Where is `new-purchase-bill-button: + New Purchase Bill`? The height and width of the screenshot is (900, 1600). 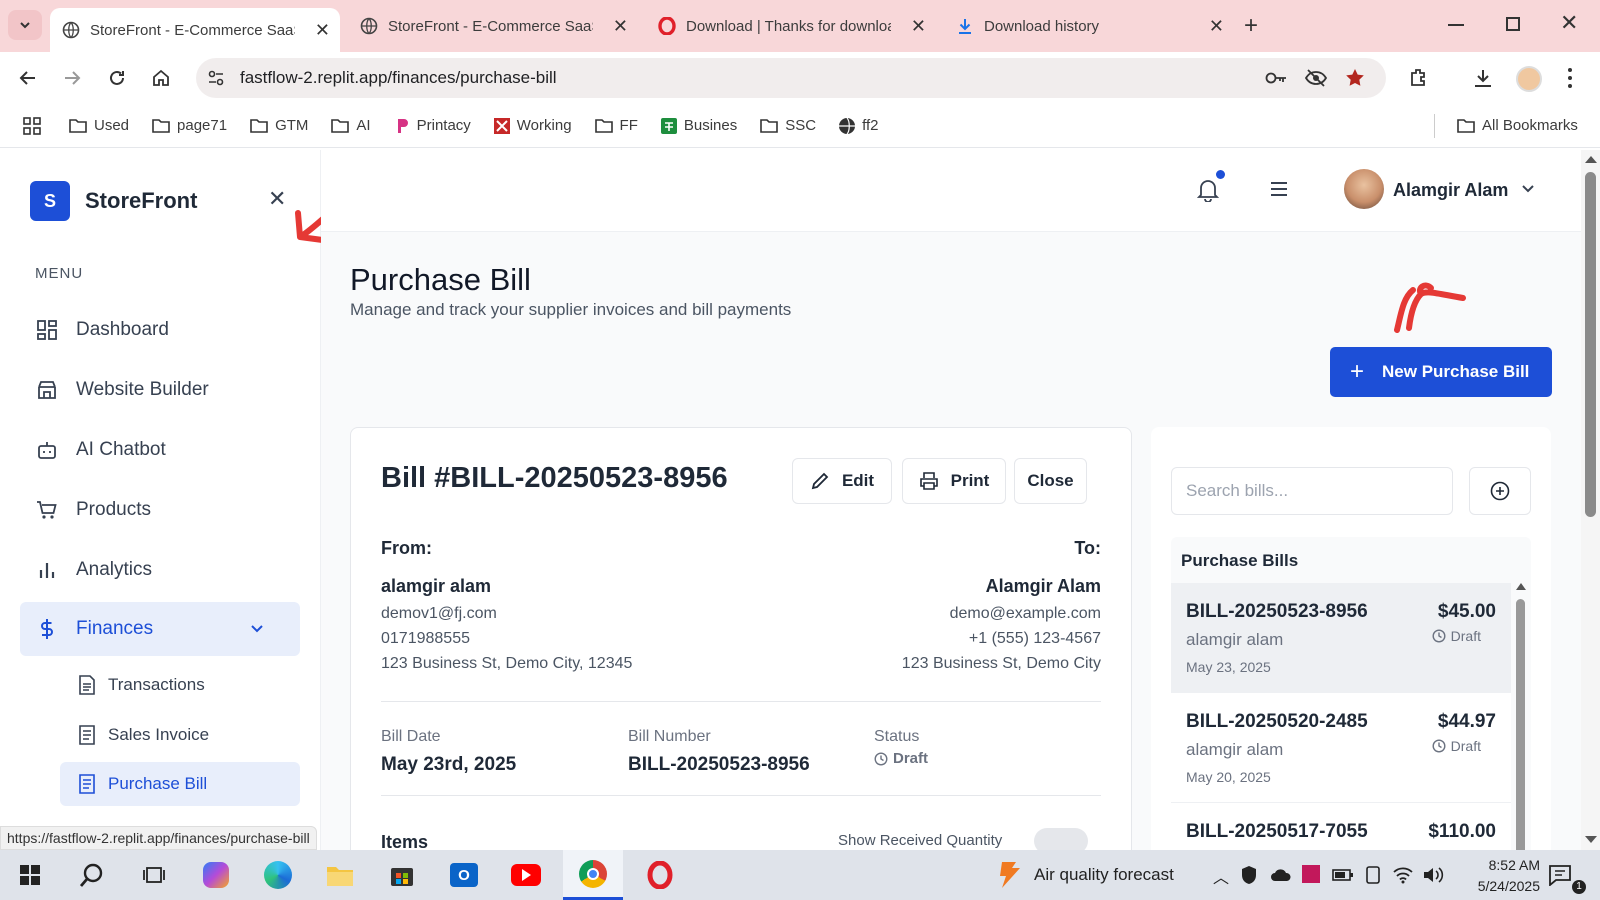 new-purchase-bill-button: + New Purchase Bill is located at coordinates (1441, 372).